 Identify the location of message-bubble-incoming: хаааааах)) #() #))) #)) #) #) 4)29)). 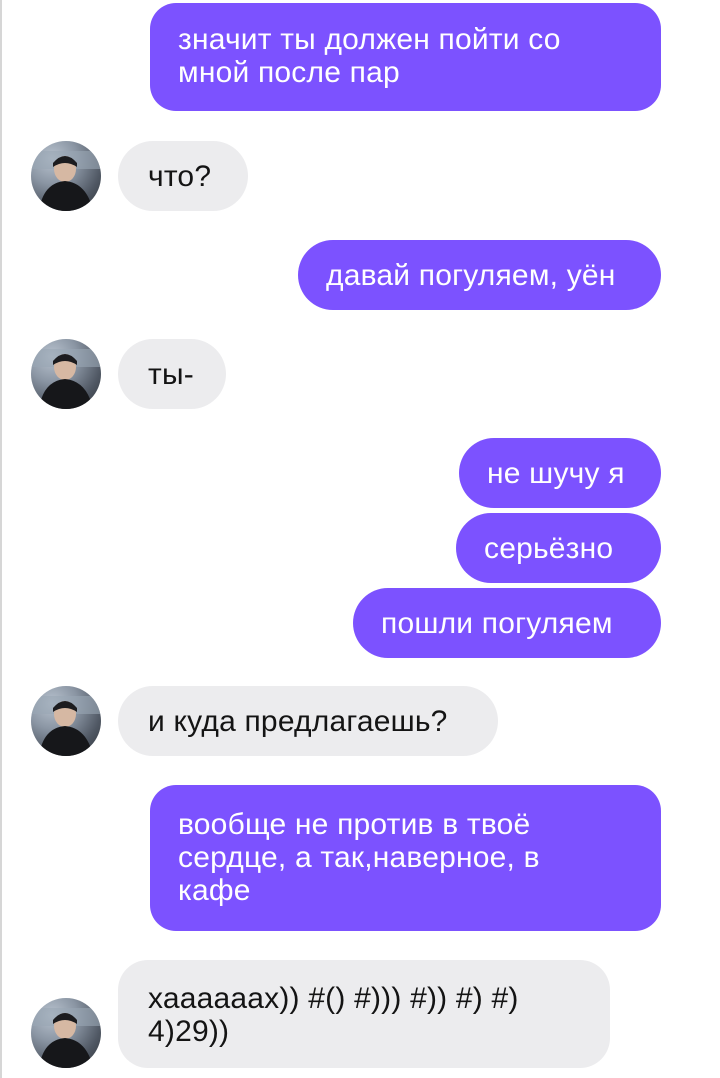
(364, 1014).